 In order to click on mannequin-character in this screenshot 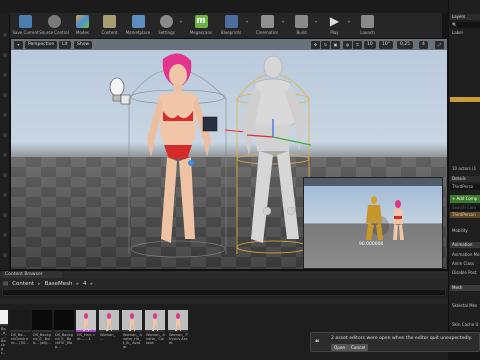, I will do `click(274, 149)`.